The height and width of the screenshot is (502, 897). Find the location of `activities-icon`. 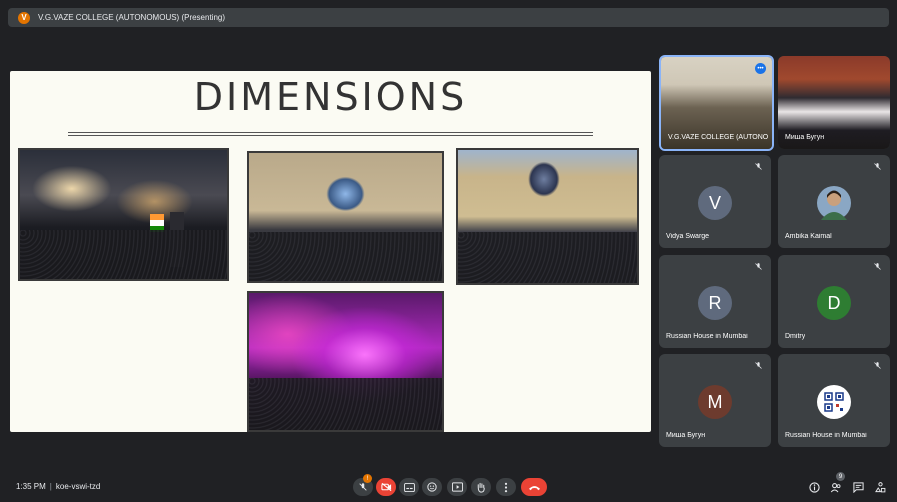

activities-icon is located at coordinates (879, 486).